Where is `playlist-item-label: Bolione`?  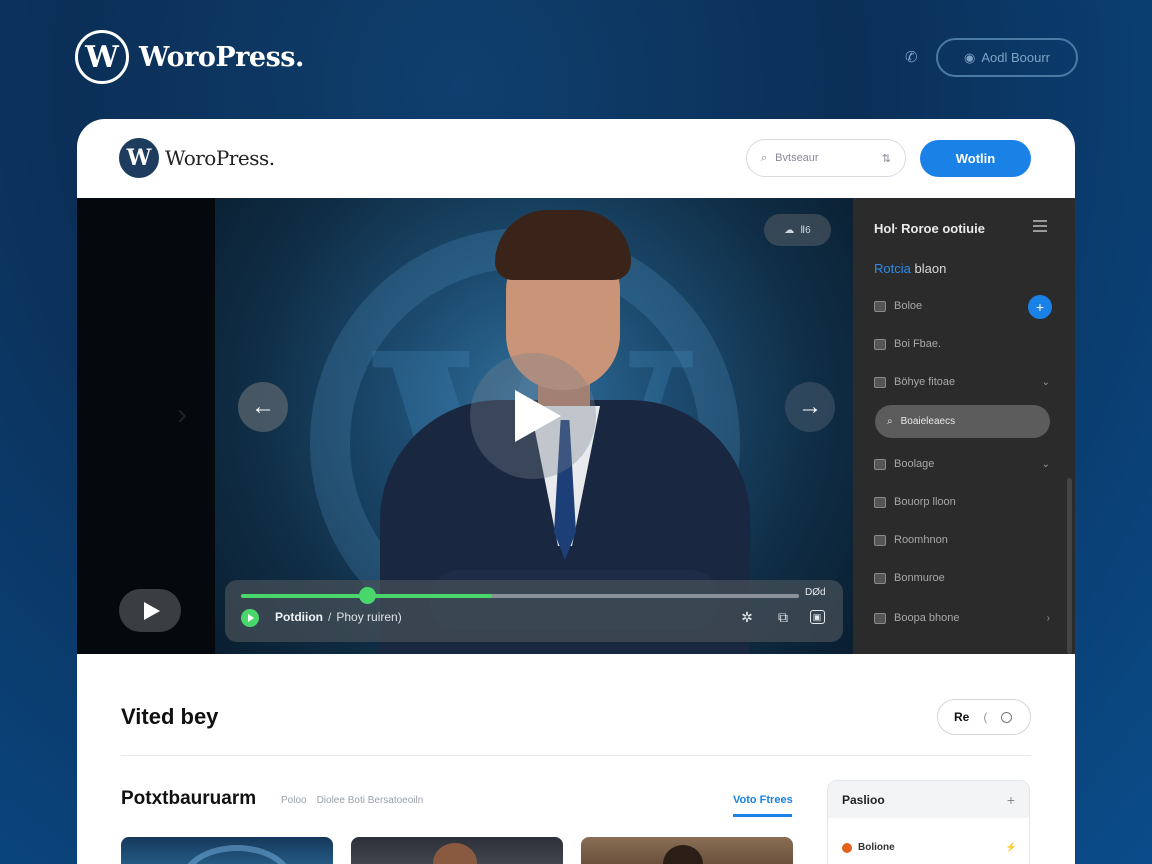 playlist-item-label: Bolione is located at coordinates (876, 847).